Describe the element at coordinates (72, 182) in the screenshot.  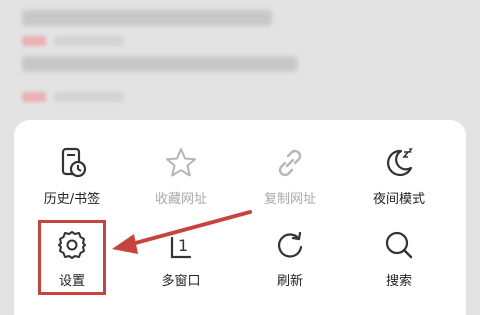
I see `history-bookmark-button: 历史/书签` at that location.